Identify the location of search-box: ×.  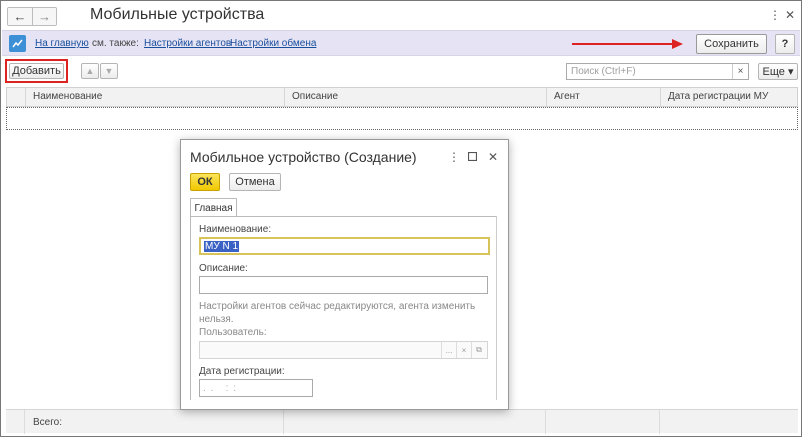
(657, 71).